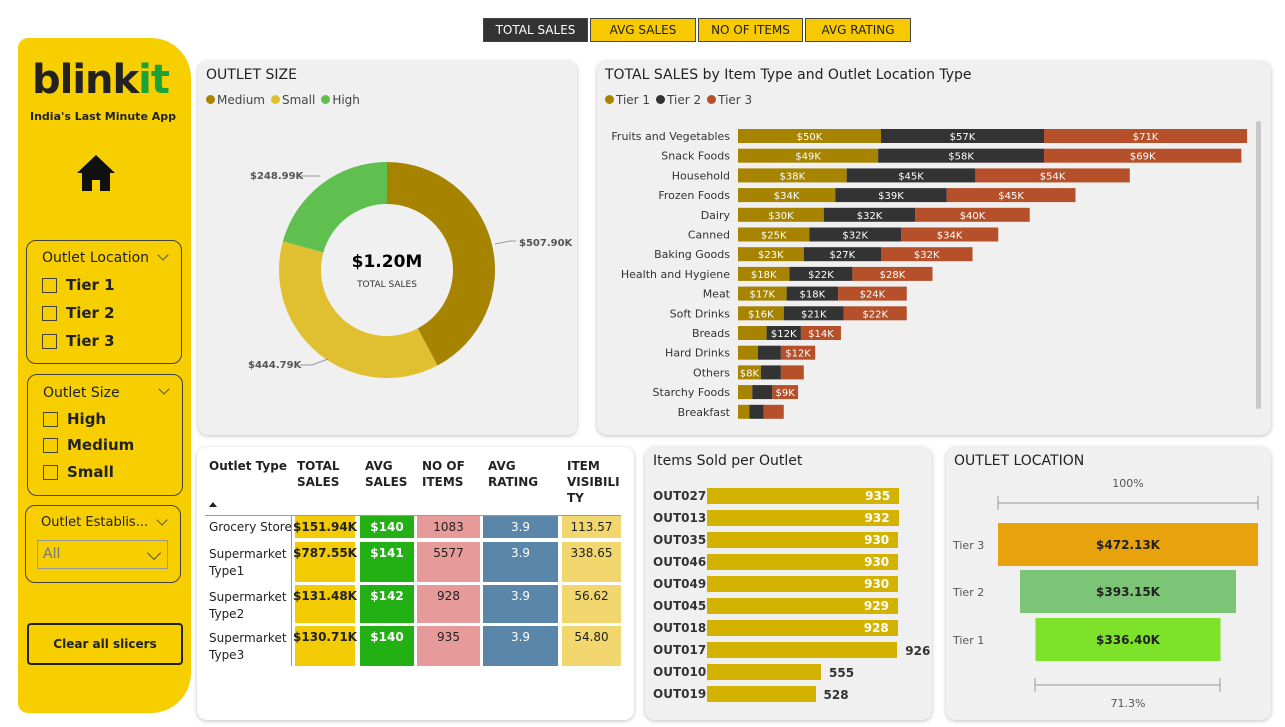 This screenshot has height=727, width=1285. What do you see at coordinates (761, 314) in the screenshot?
I see `data-label: $16K` at bounding box center [761, 314].